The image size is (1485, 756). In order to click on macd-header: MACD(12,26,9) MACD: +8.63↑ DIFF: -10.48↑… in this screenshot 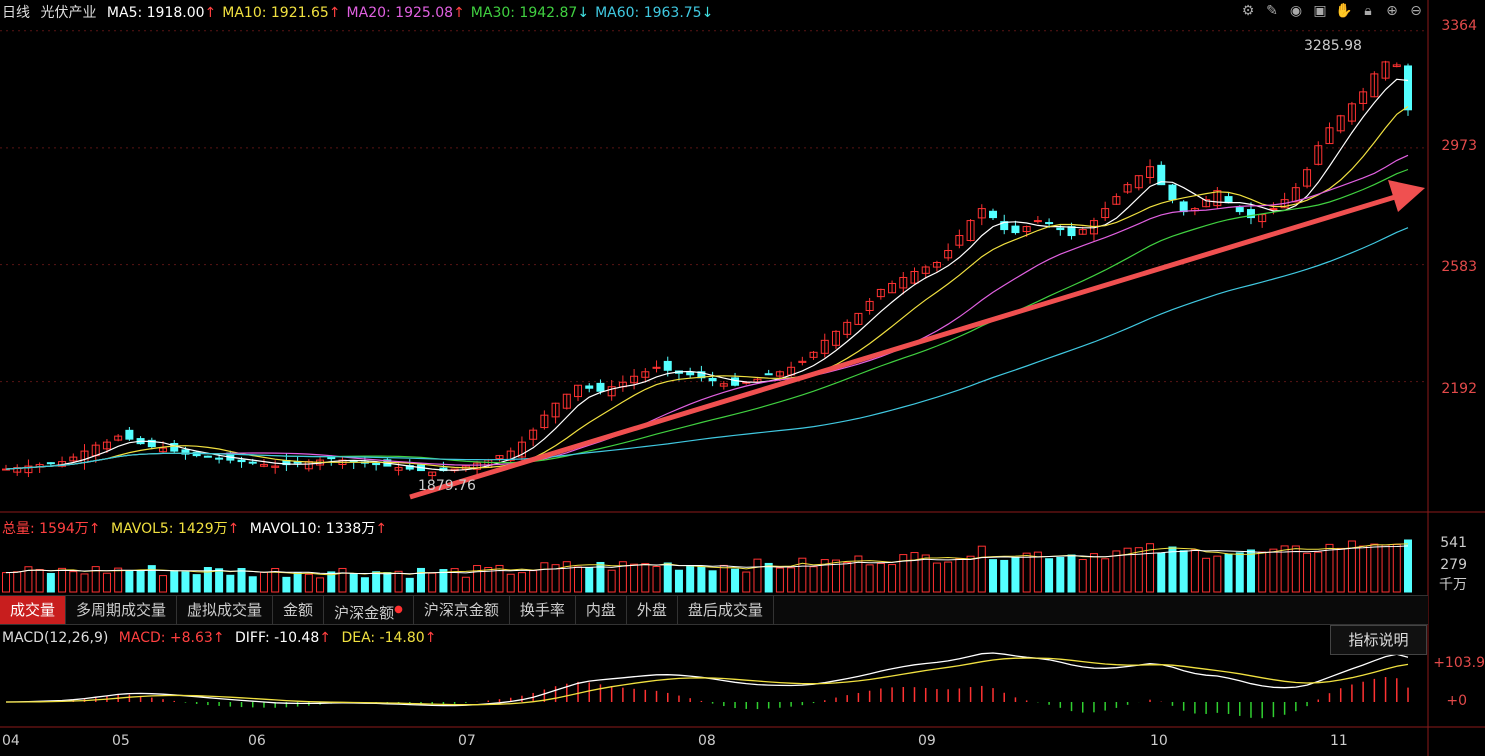, I will do `click(219, 638)`.